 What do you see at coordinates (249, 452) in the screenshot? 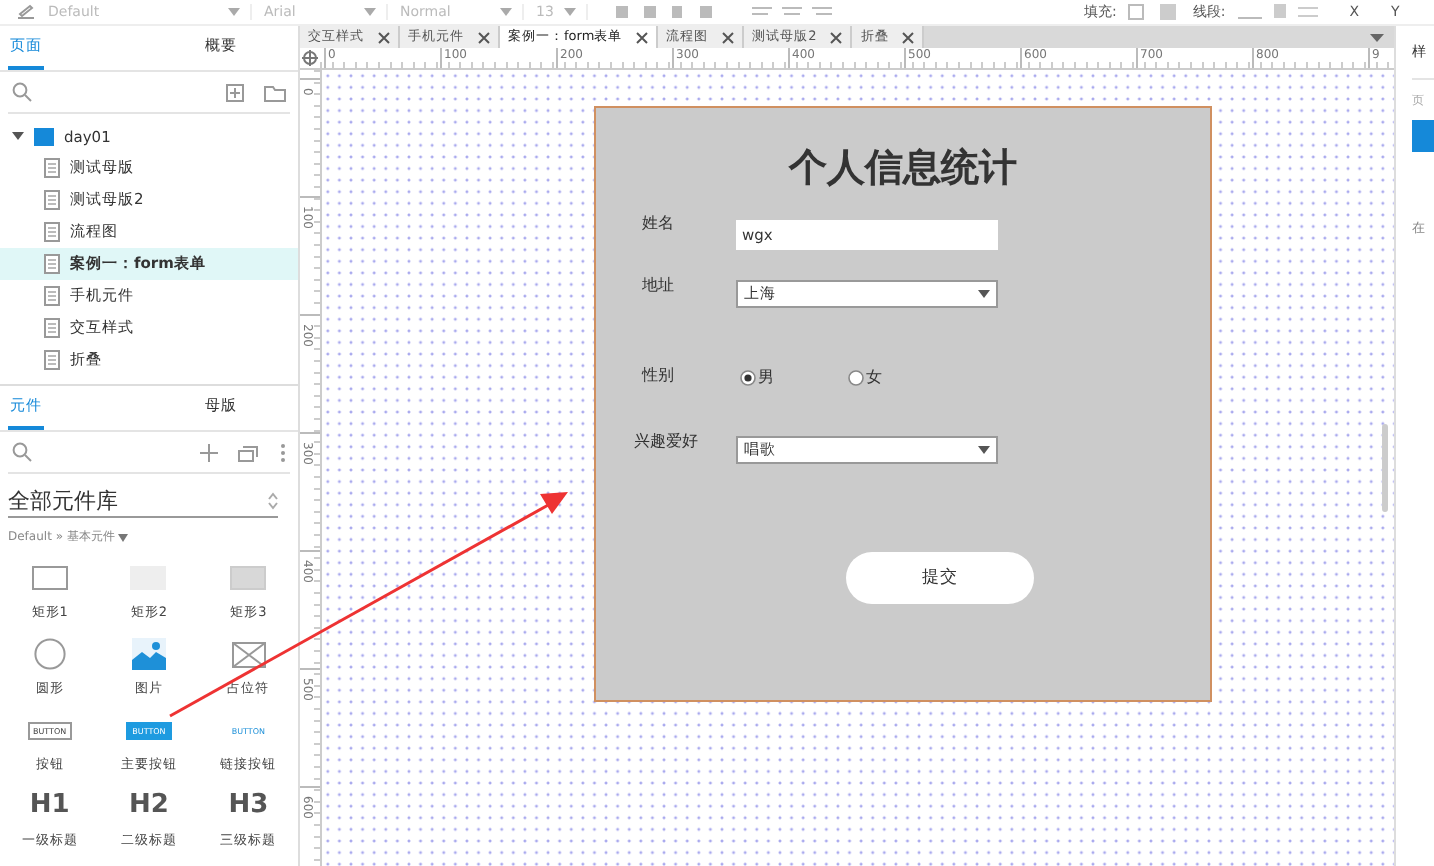
I see `stack-icon` at bounding box center [249, 452].